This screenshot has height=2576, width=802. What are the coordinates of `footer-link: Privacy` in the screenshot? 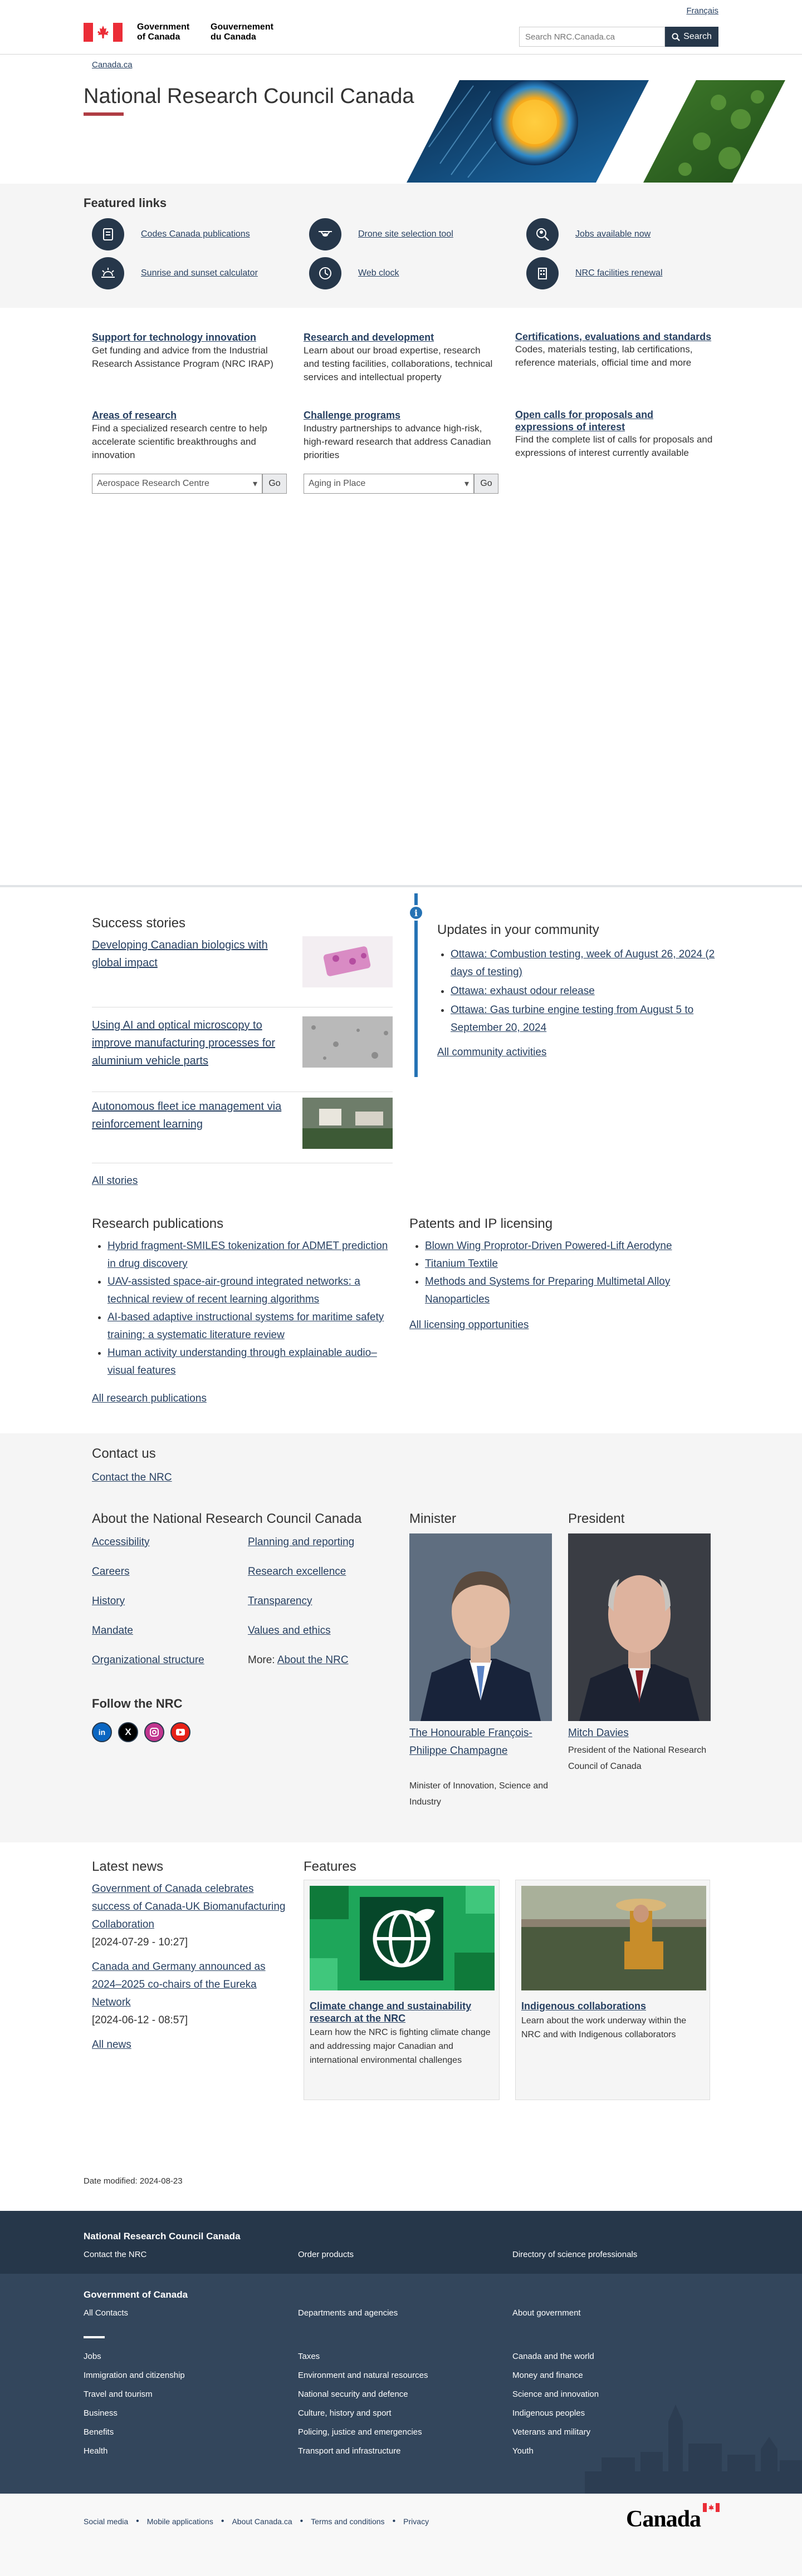 It's located at (416, 2521).